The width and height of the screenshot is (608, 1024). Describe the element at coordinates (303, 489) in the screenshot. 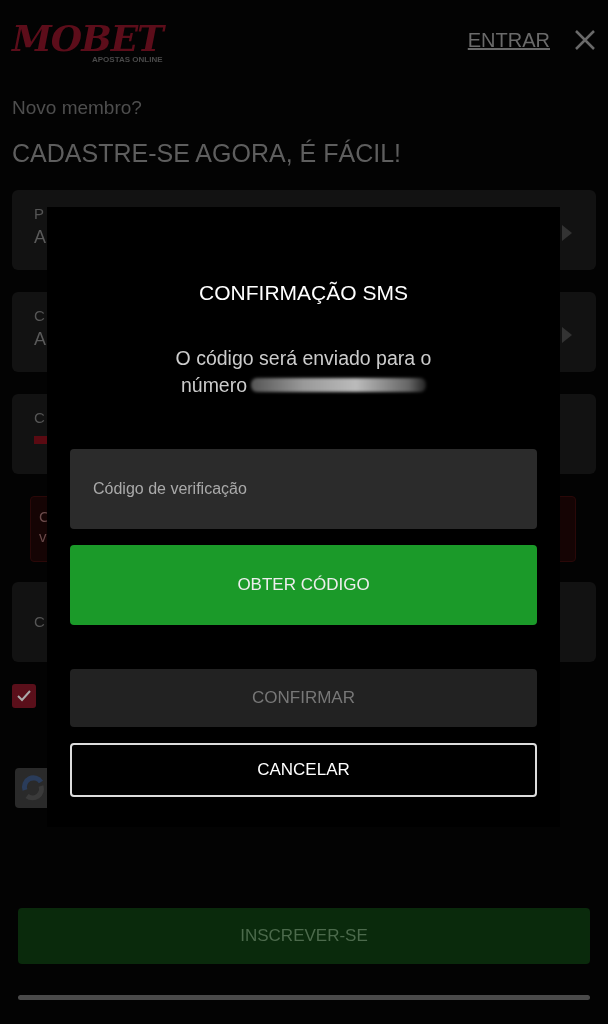

I see `code-field: Código de verificação` at that location.